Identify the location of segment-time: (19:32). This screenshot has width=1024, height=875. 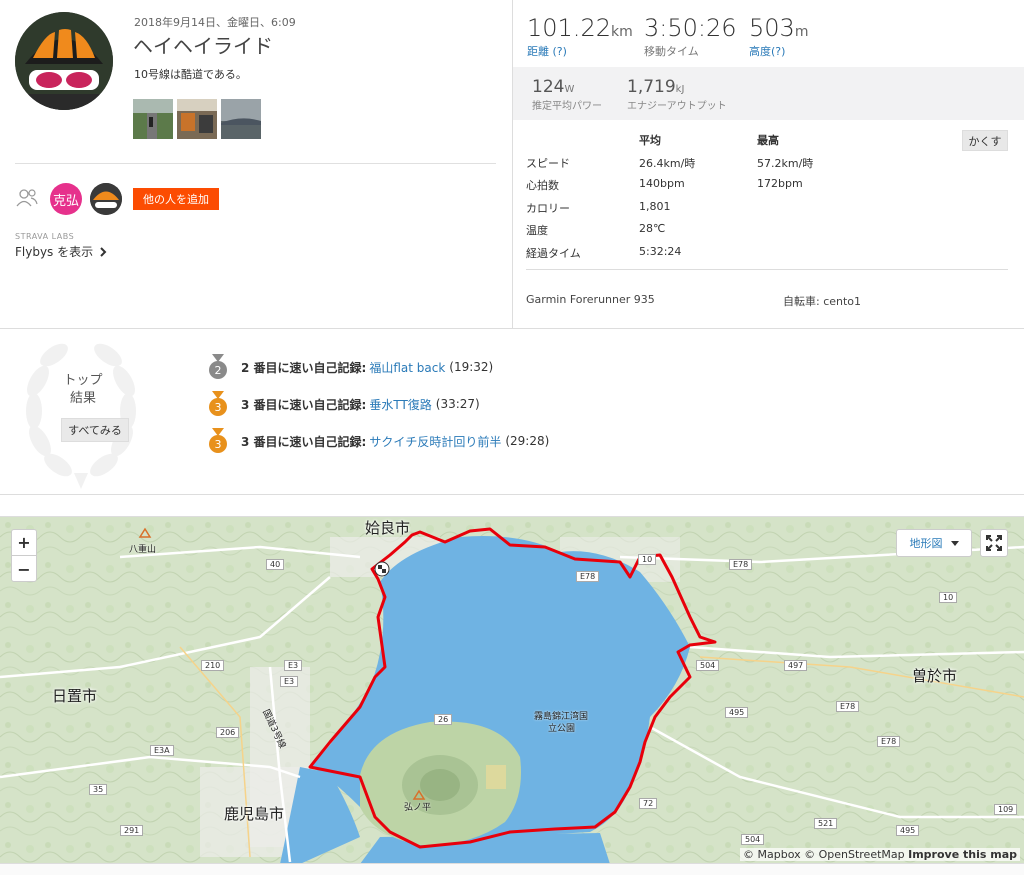
(471, 367).